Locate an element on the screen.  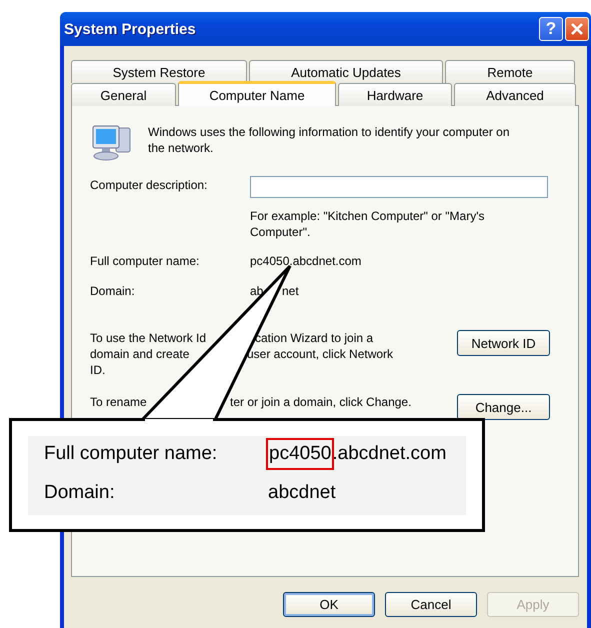
instruction-text: domain and create is located at coordinates (140, 354).